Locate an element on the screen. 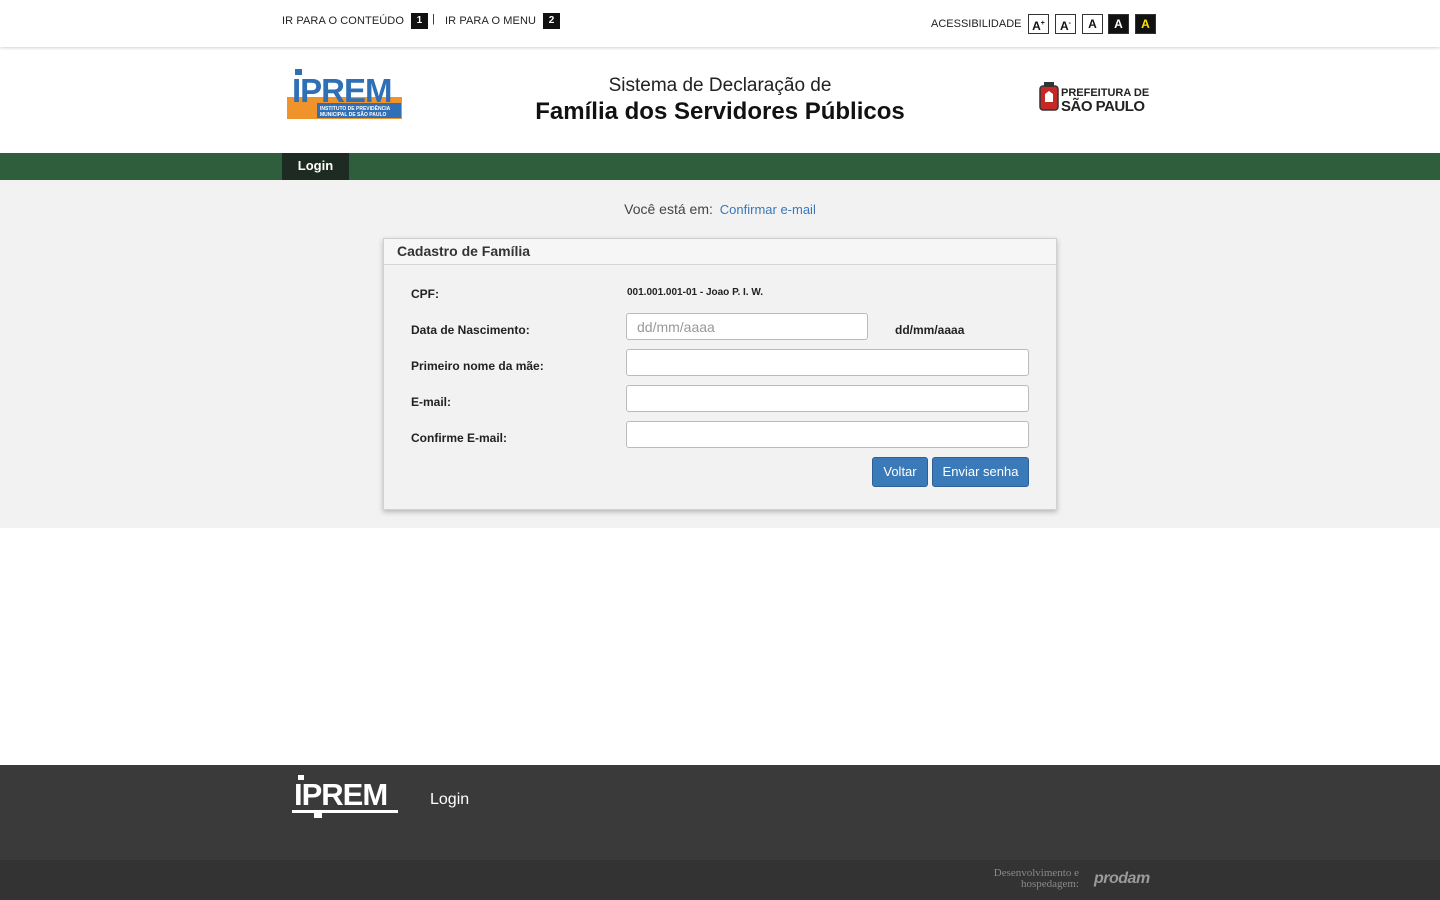 The width and height of the screenshot is (1440, 900). skip-to-menu-link: IR PARA O MENU 2 is located at coordinates (503, 21).